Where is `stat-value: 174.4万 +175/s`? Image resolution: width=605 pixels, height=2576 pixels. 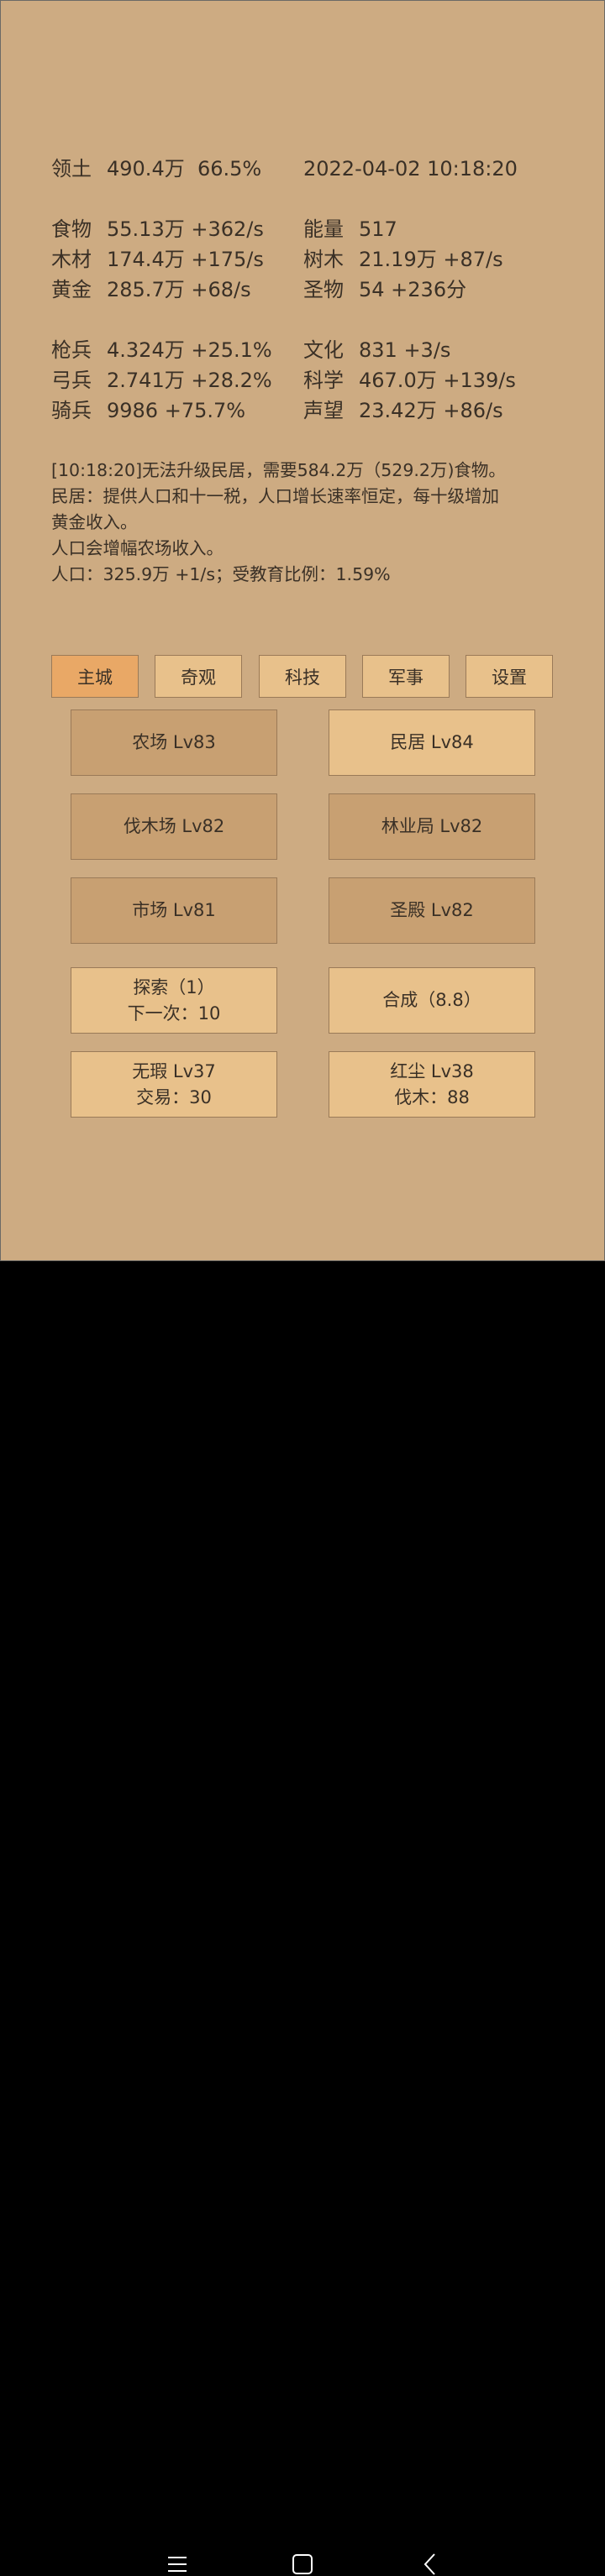 stat-value: 174.4万 +175/s is located at coordinates (185, 259).